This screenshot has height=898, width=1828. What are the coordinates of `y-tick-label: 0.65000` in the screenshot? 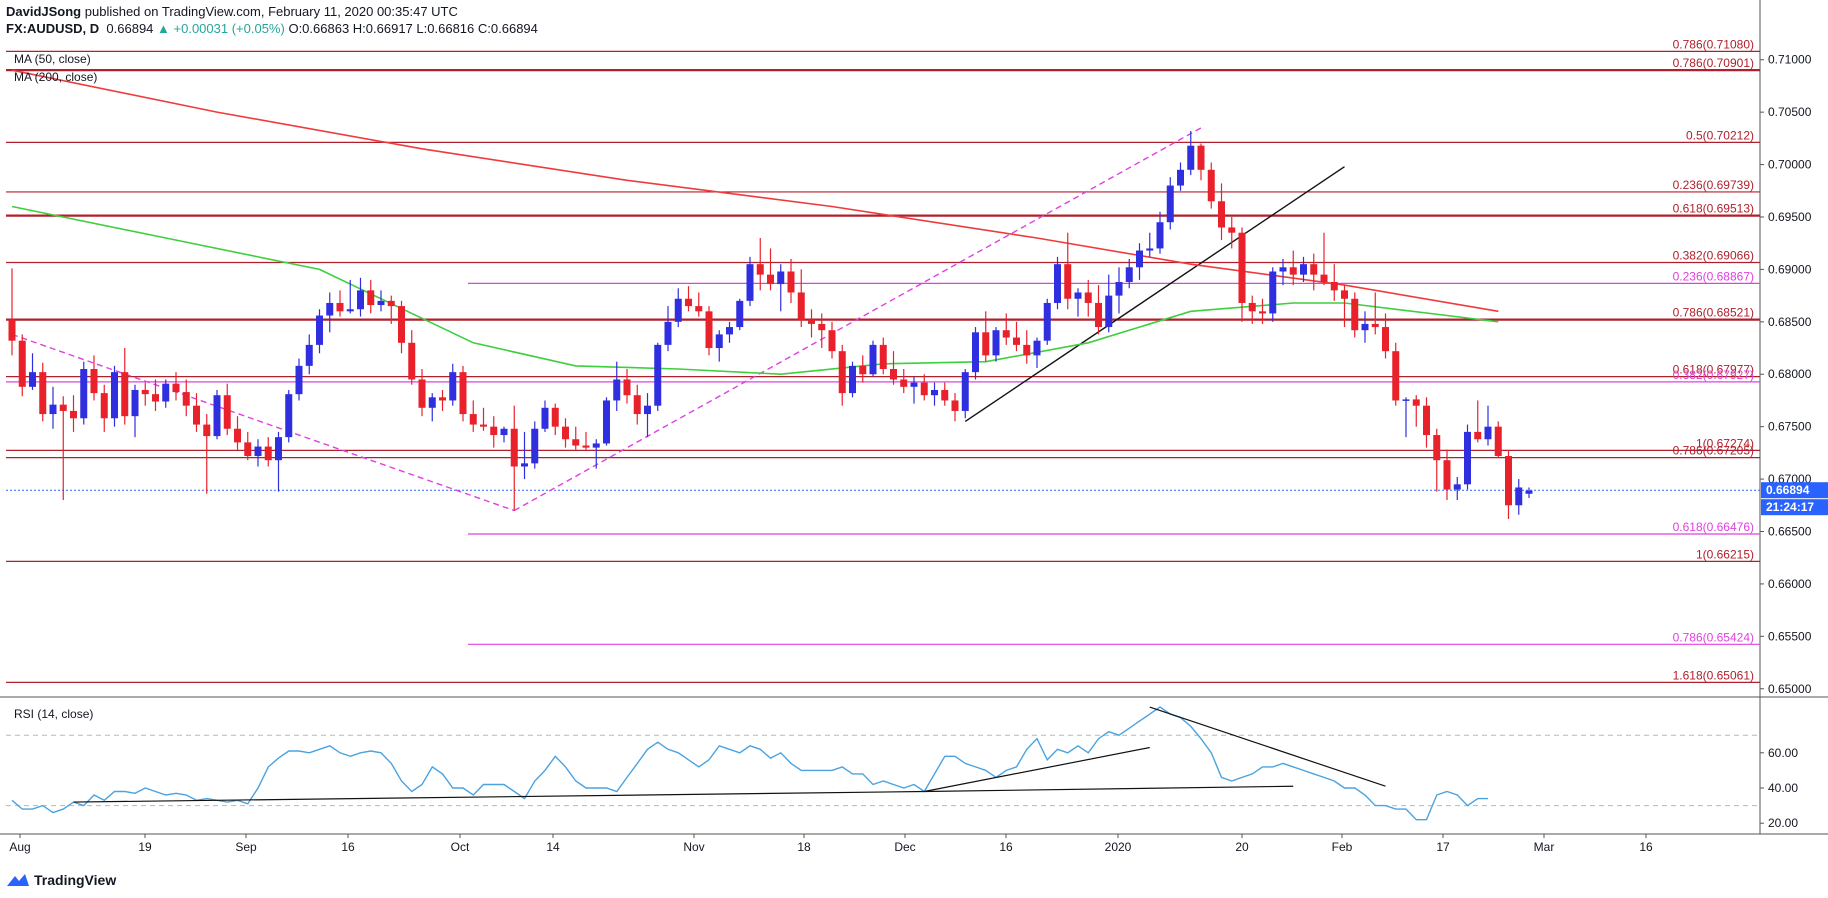 It's located at (1790, 689).